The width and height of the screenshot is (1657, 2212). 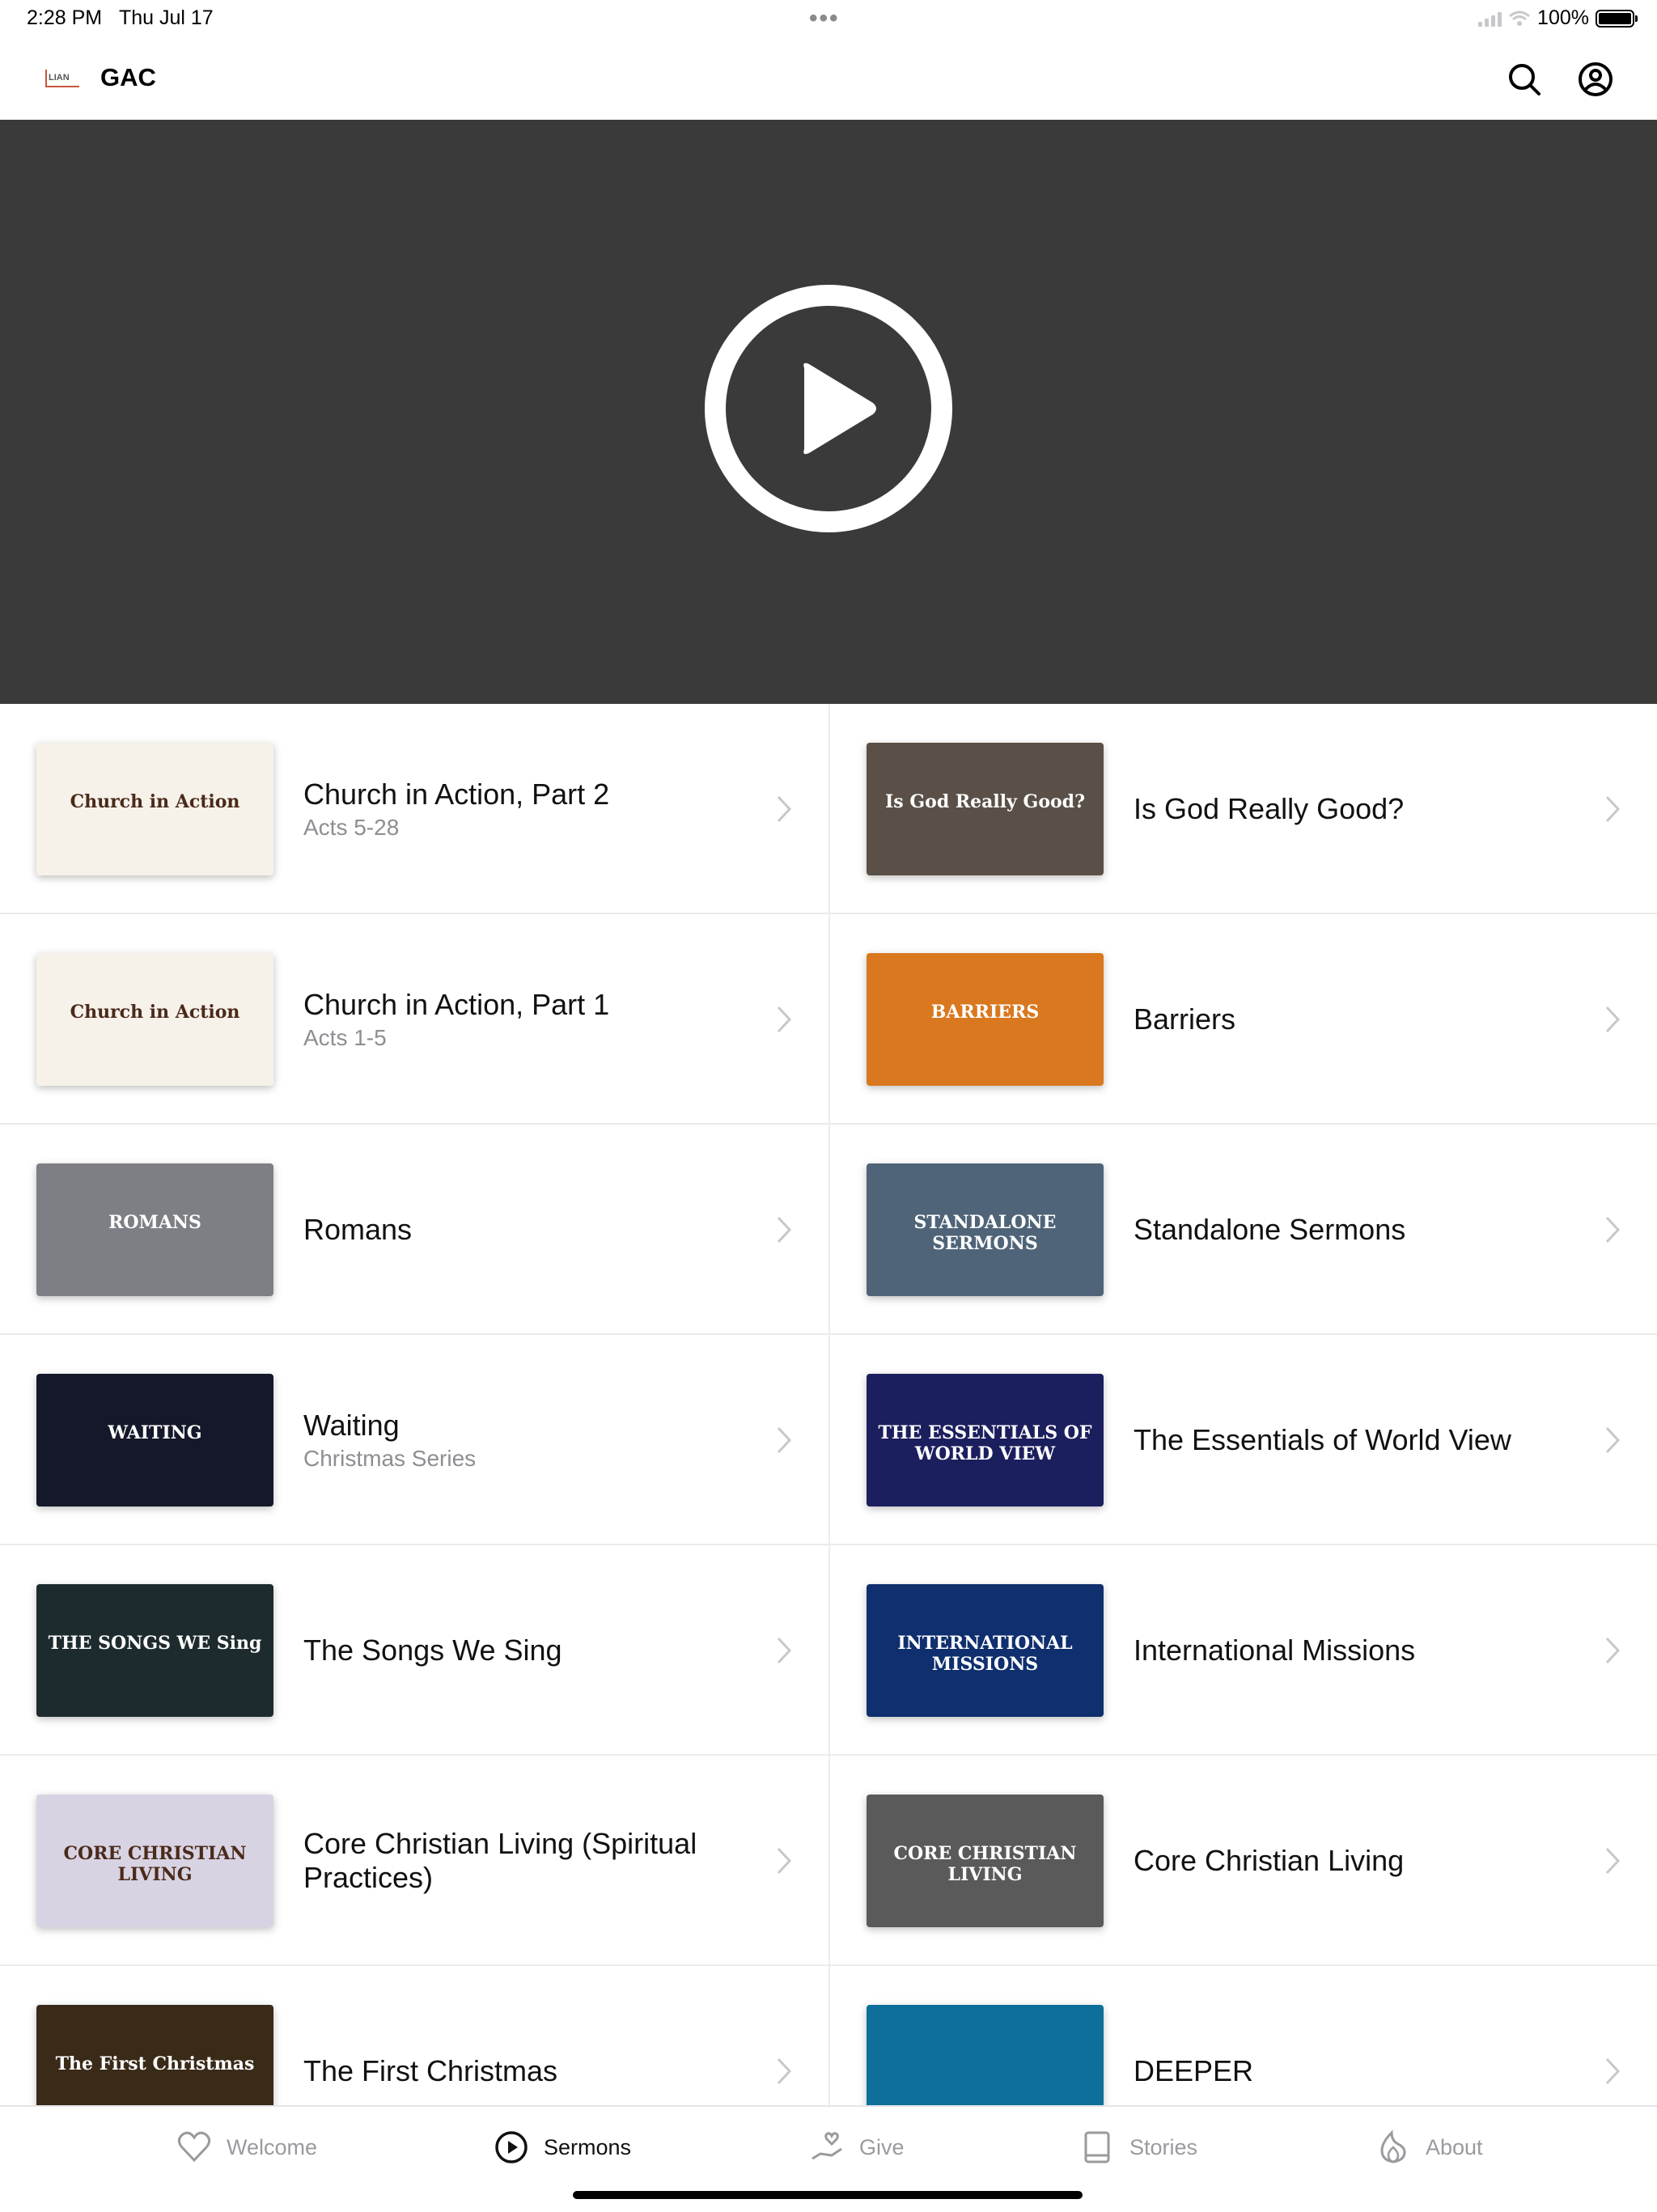 I want to click on series-text: The Songs We Sing, so click(x=521, y=1650).